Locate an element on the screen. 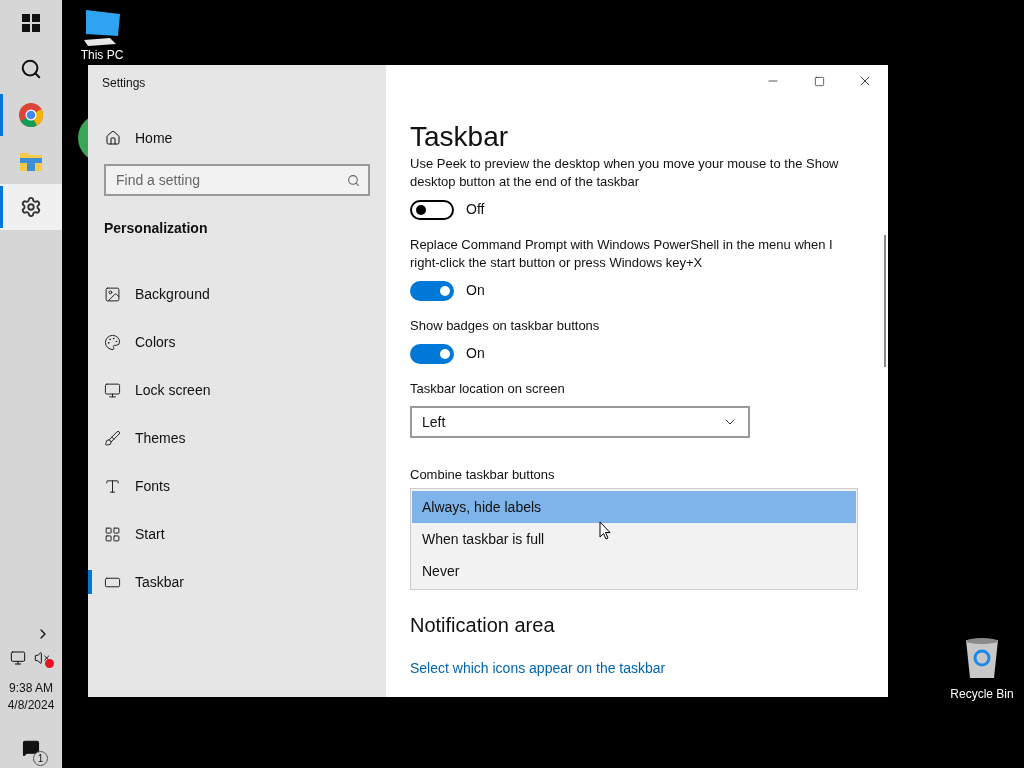 This screenshot has width=1024, height=768. desktop-icon: Recycle Bin is located at coordinates (982, 669).